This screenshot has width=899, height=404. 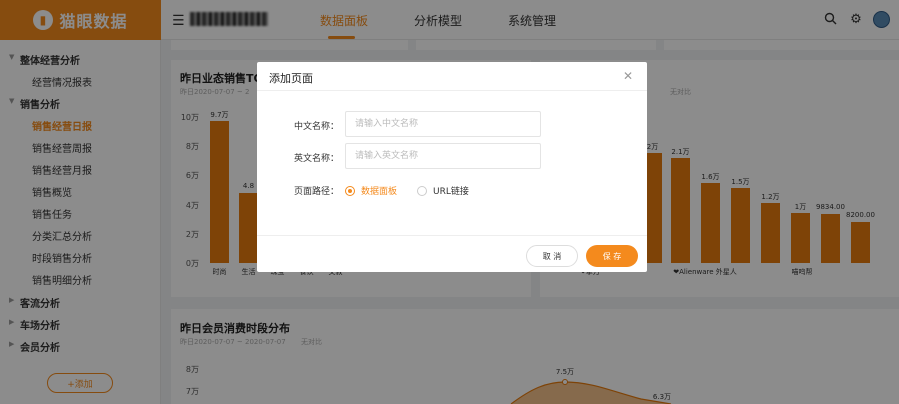 What do you see at coordinates (379, 192) in the screenshot?
I see `radio-label: 数据面板` at bounding box center [379, 192].